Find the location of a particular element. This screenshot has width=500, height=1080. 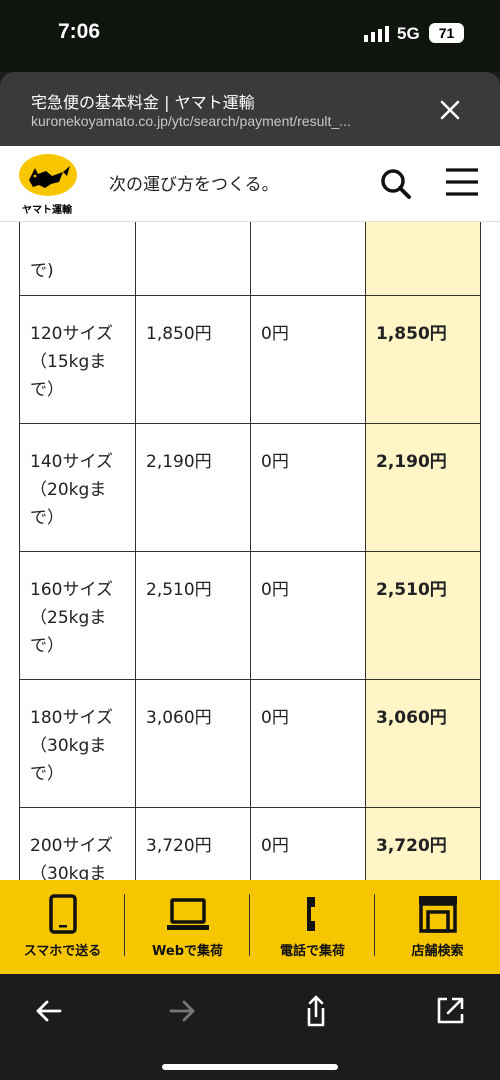

site-bottom-nav: スマホで送る Webで集荷 電話で集荷 店舗検索 is located at coordinates (250, 927).